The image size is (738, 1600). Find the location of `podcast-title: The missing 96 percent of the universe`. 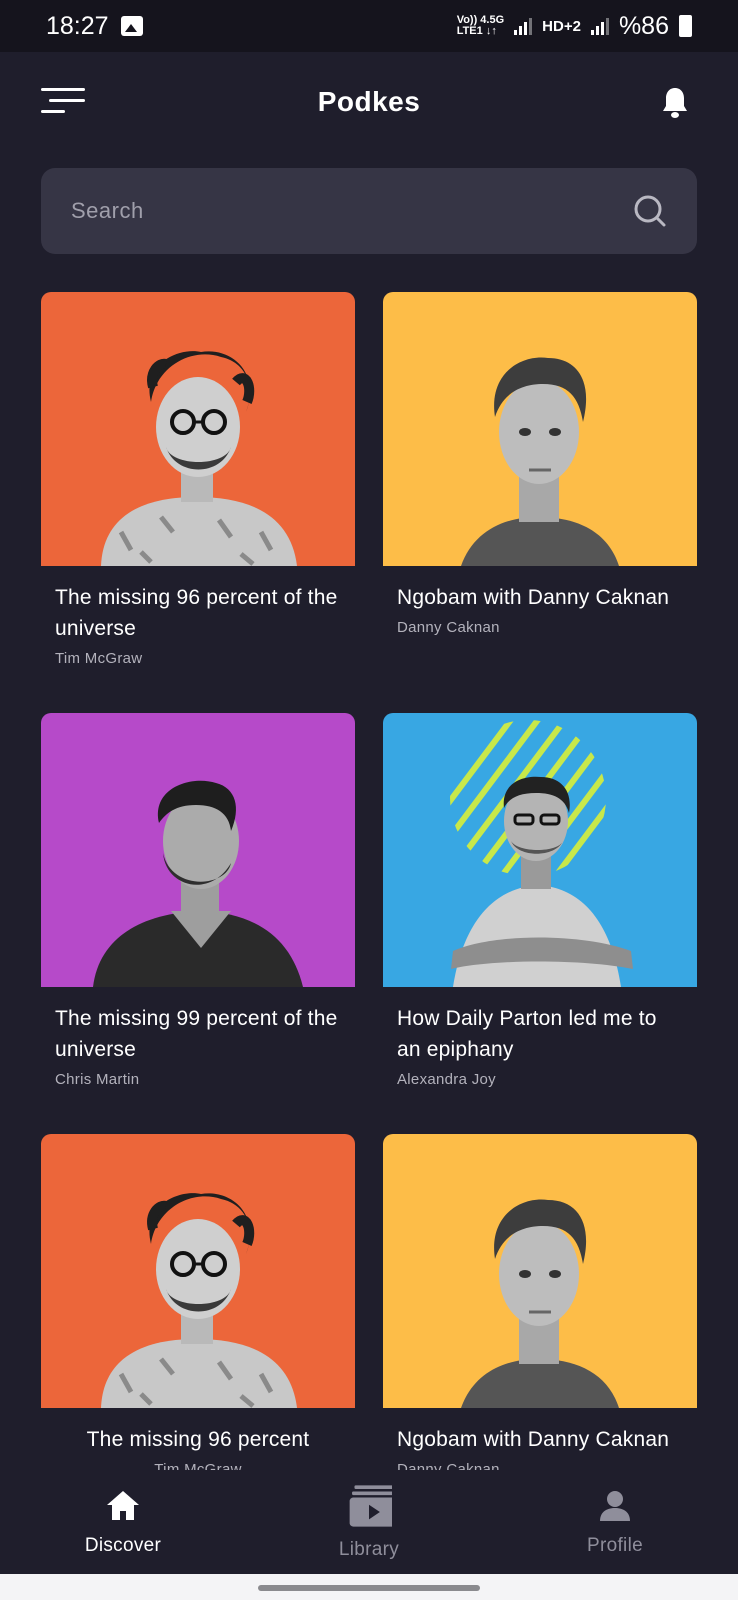

podcast-title: The missing 96 percent of the universe is located at coordinates (196, 613).